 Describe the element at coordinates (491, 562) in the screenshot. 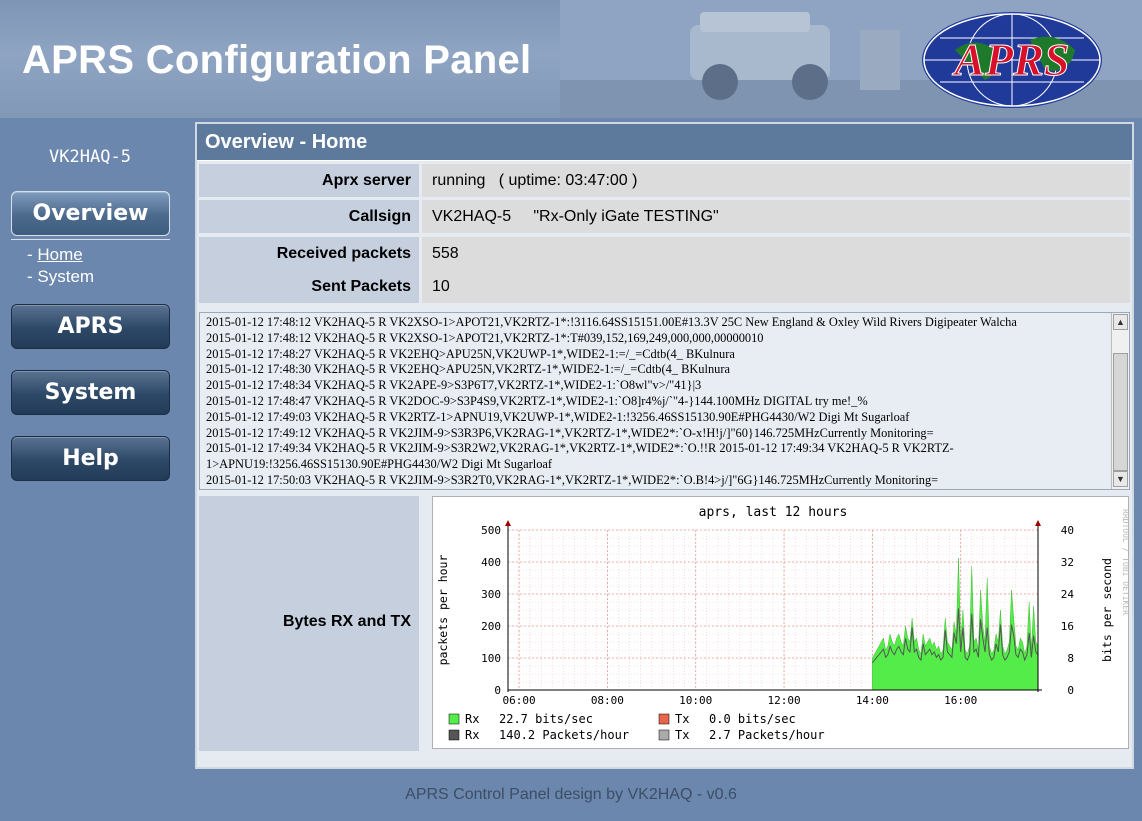

I see `y-tick-label: 400` at that location.